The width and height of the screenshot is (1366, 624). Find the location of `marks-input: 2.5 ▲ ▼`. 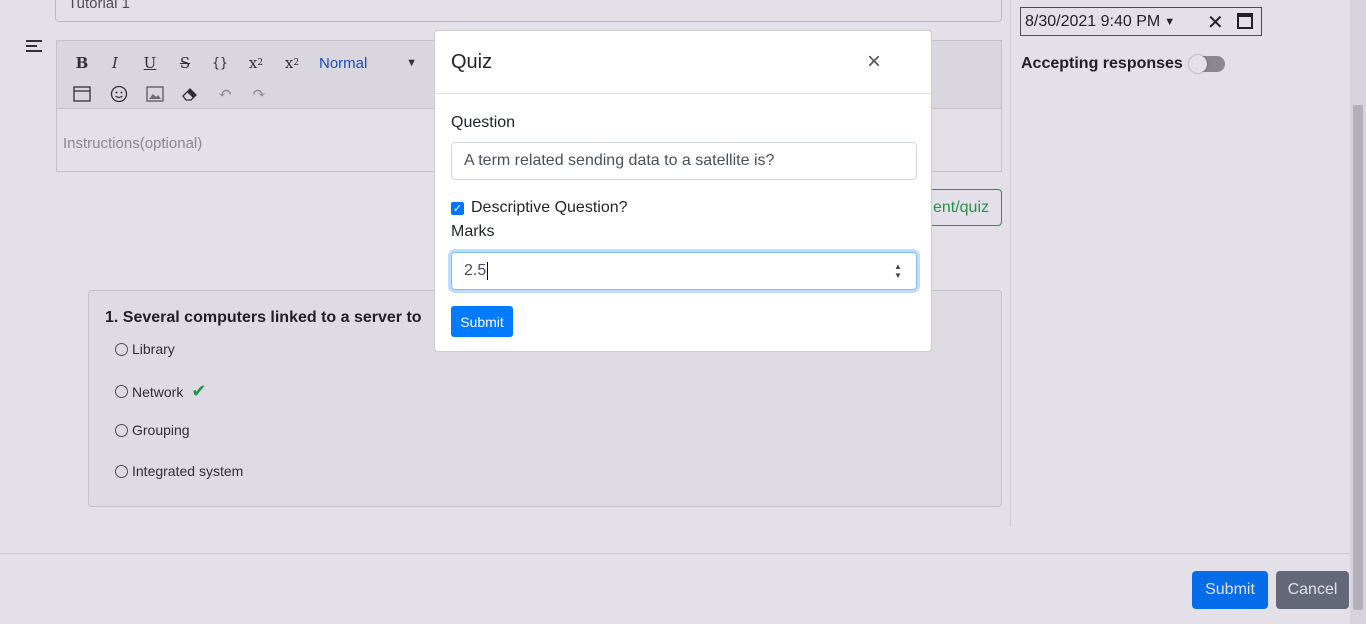

marks-input: 2.5 ▲ ▼ is located at coordinates (684, 271).